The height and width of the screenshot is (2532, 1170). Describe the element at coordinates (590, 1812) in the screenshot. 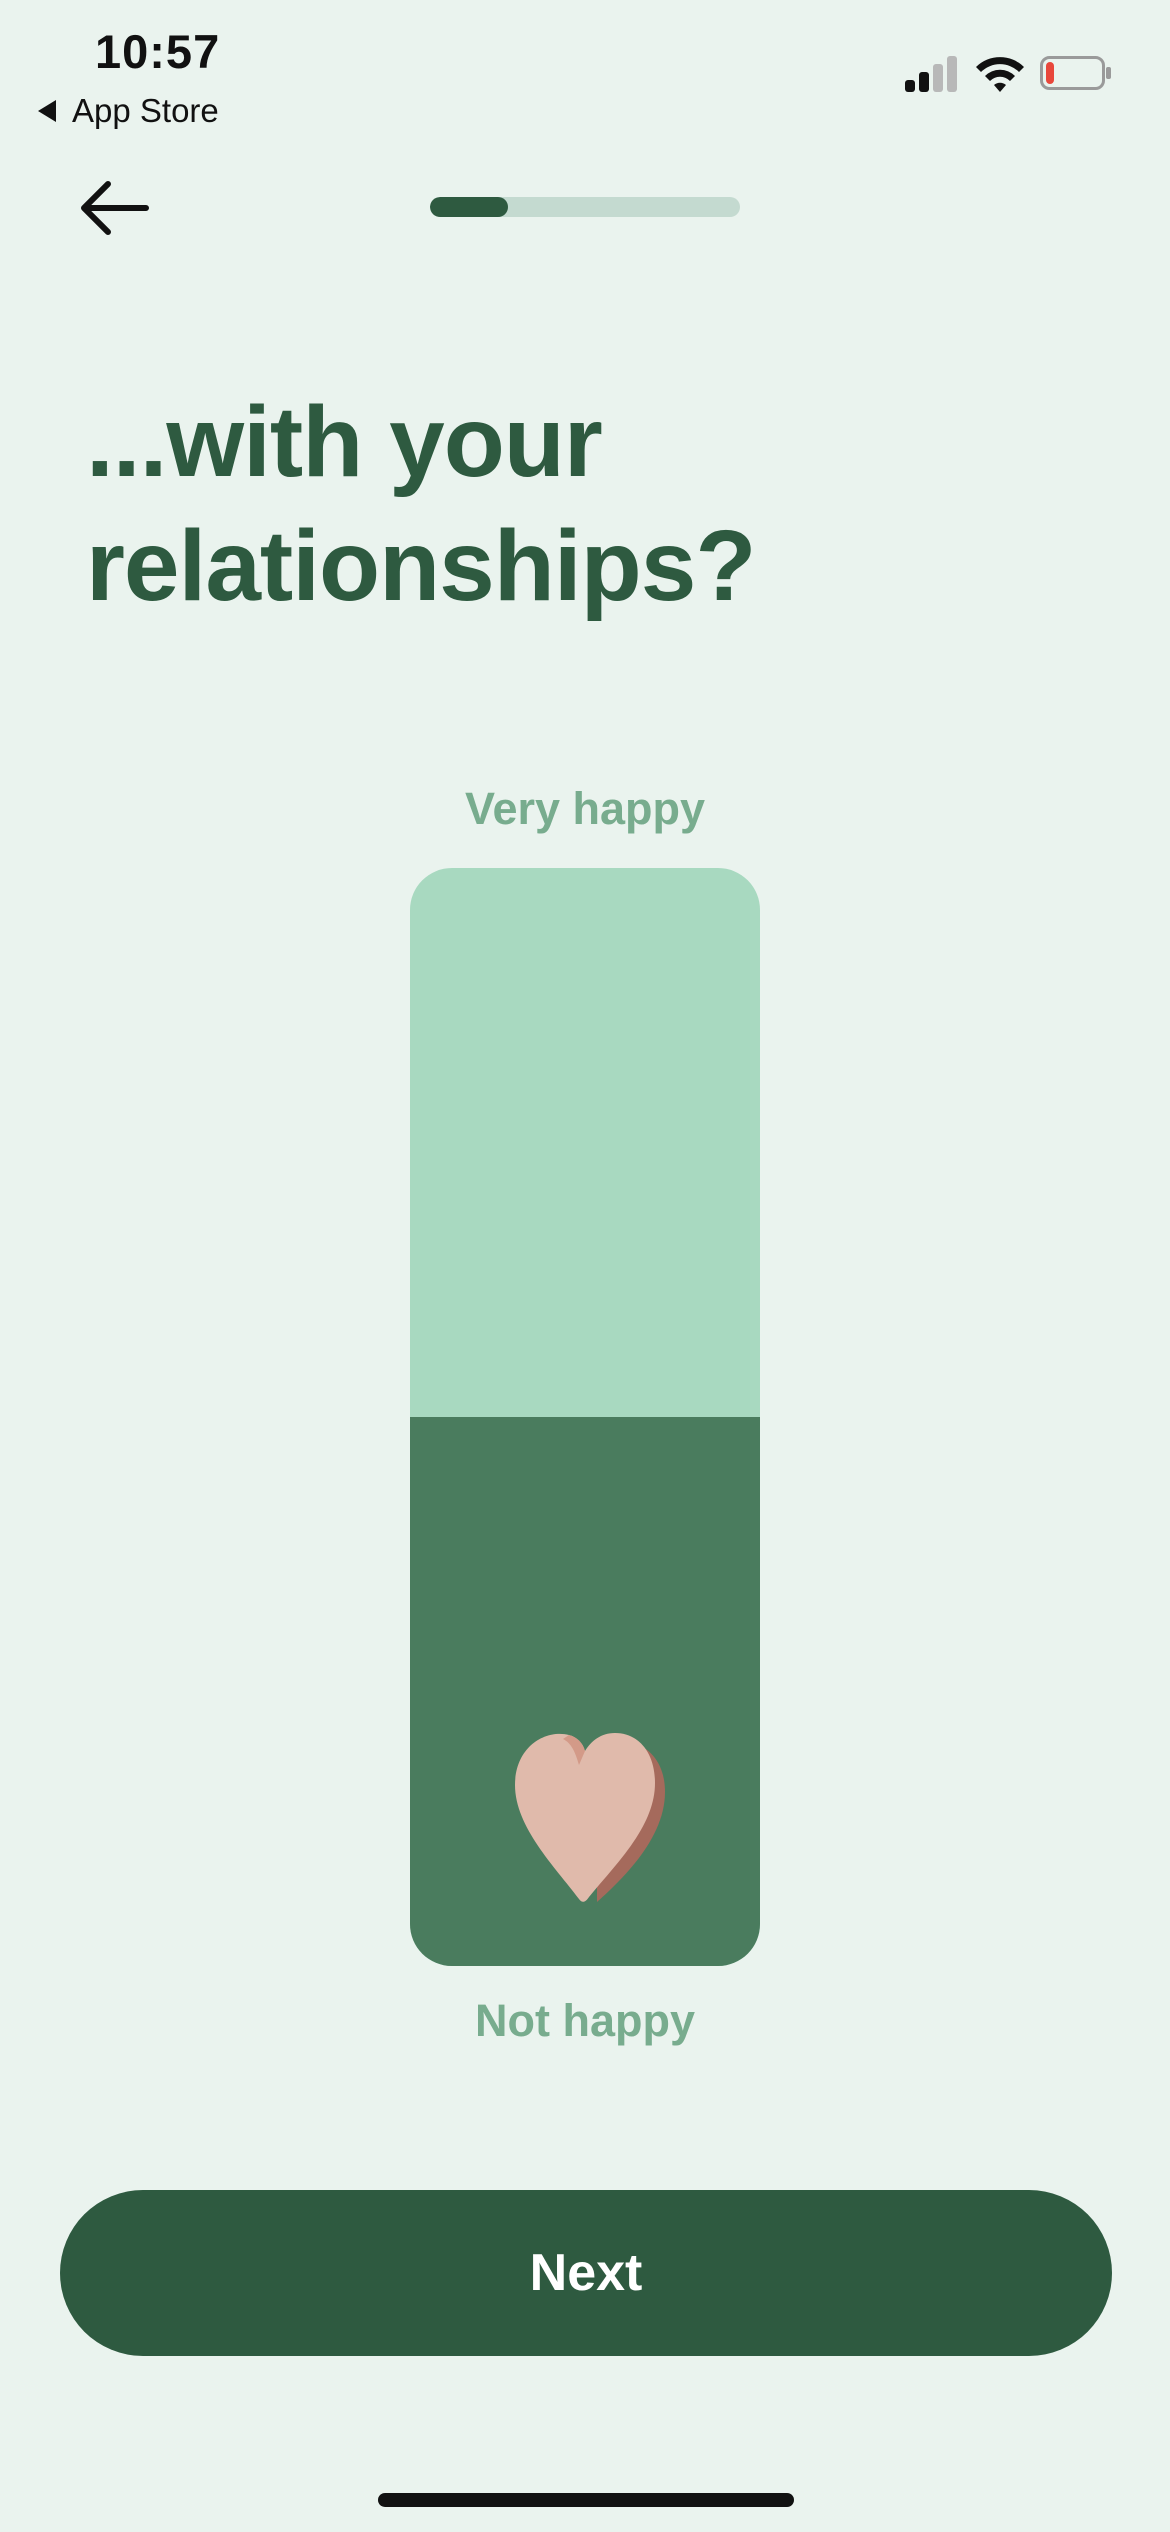

I see `heart-icon` at that location.